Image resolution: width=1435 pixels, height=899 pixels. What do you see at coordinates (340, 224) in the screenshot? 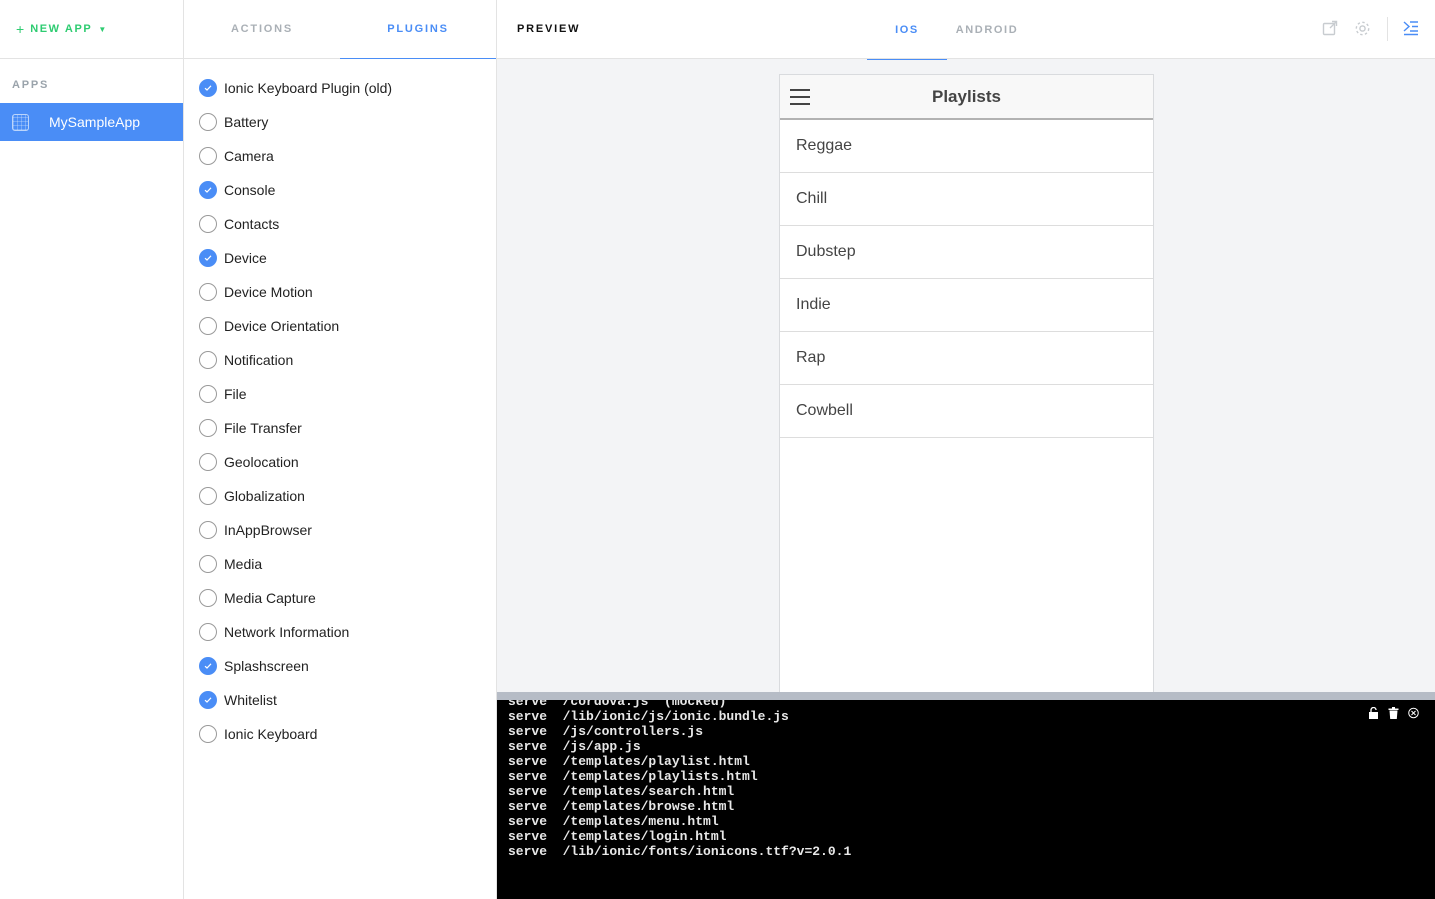
I see `plugin-item: Contacts` at bounding box center [340, 224].